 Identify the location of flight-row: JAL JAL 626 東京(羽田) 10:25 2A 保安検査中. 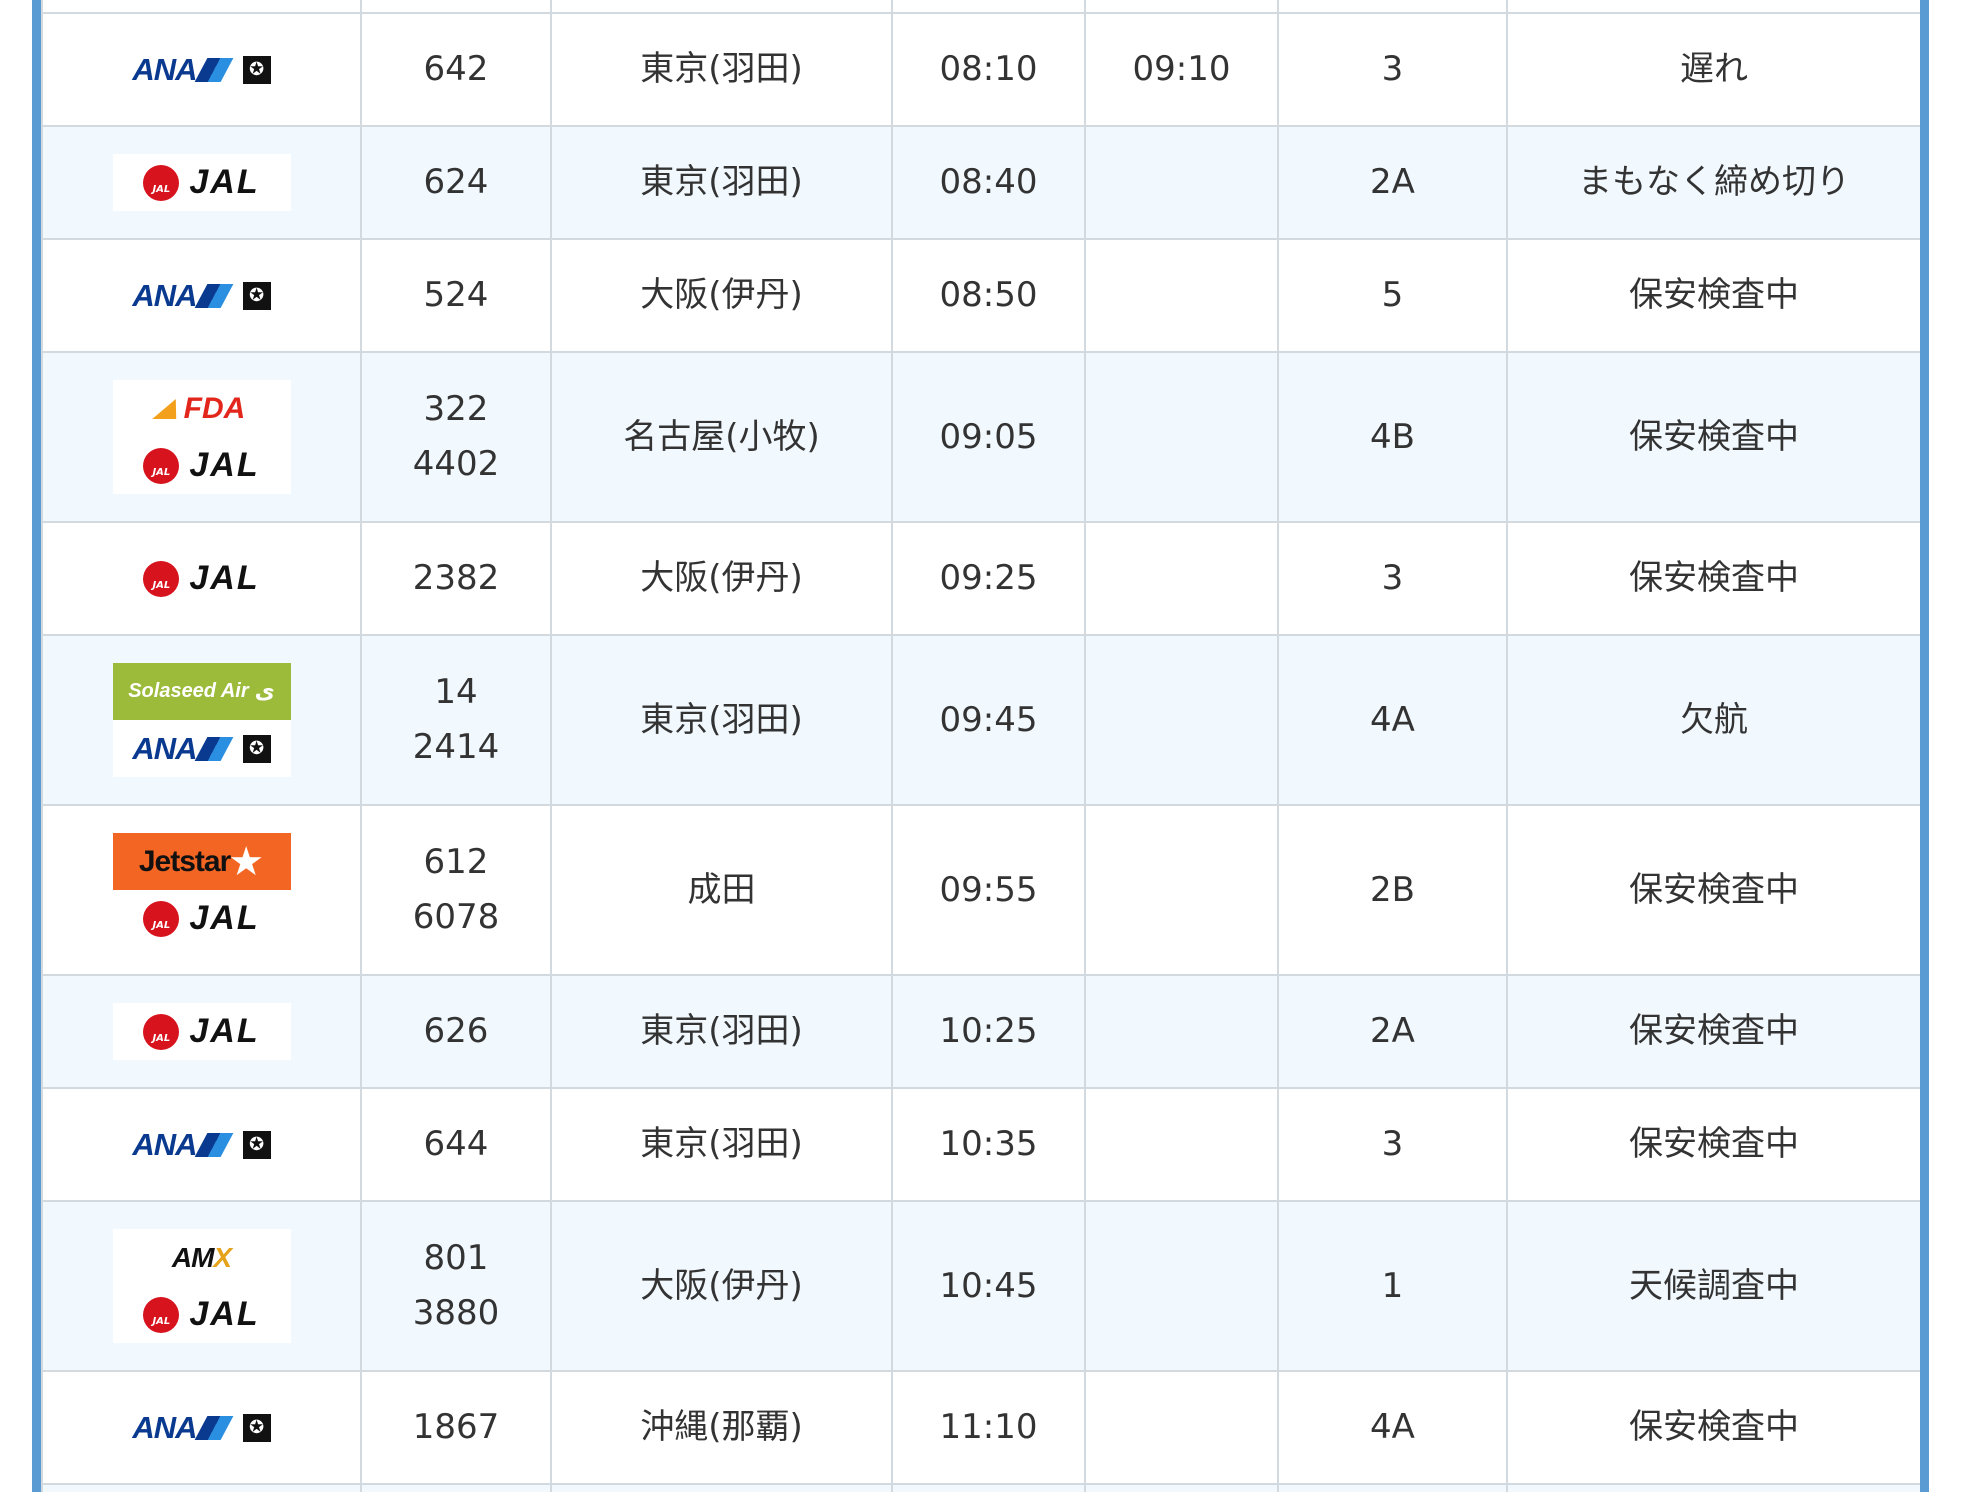
(980, 1031).